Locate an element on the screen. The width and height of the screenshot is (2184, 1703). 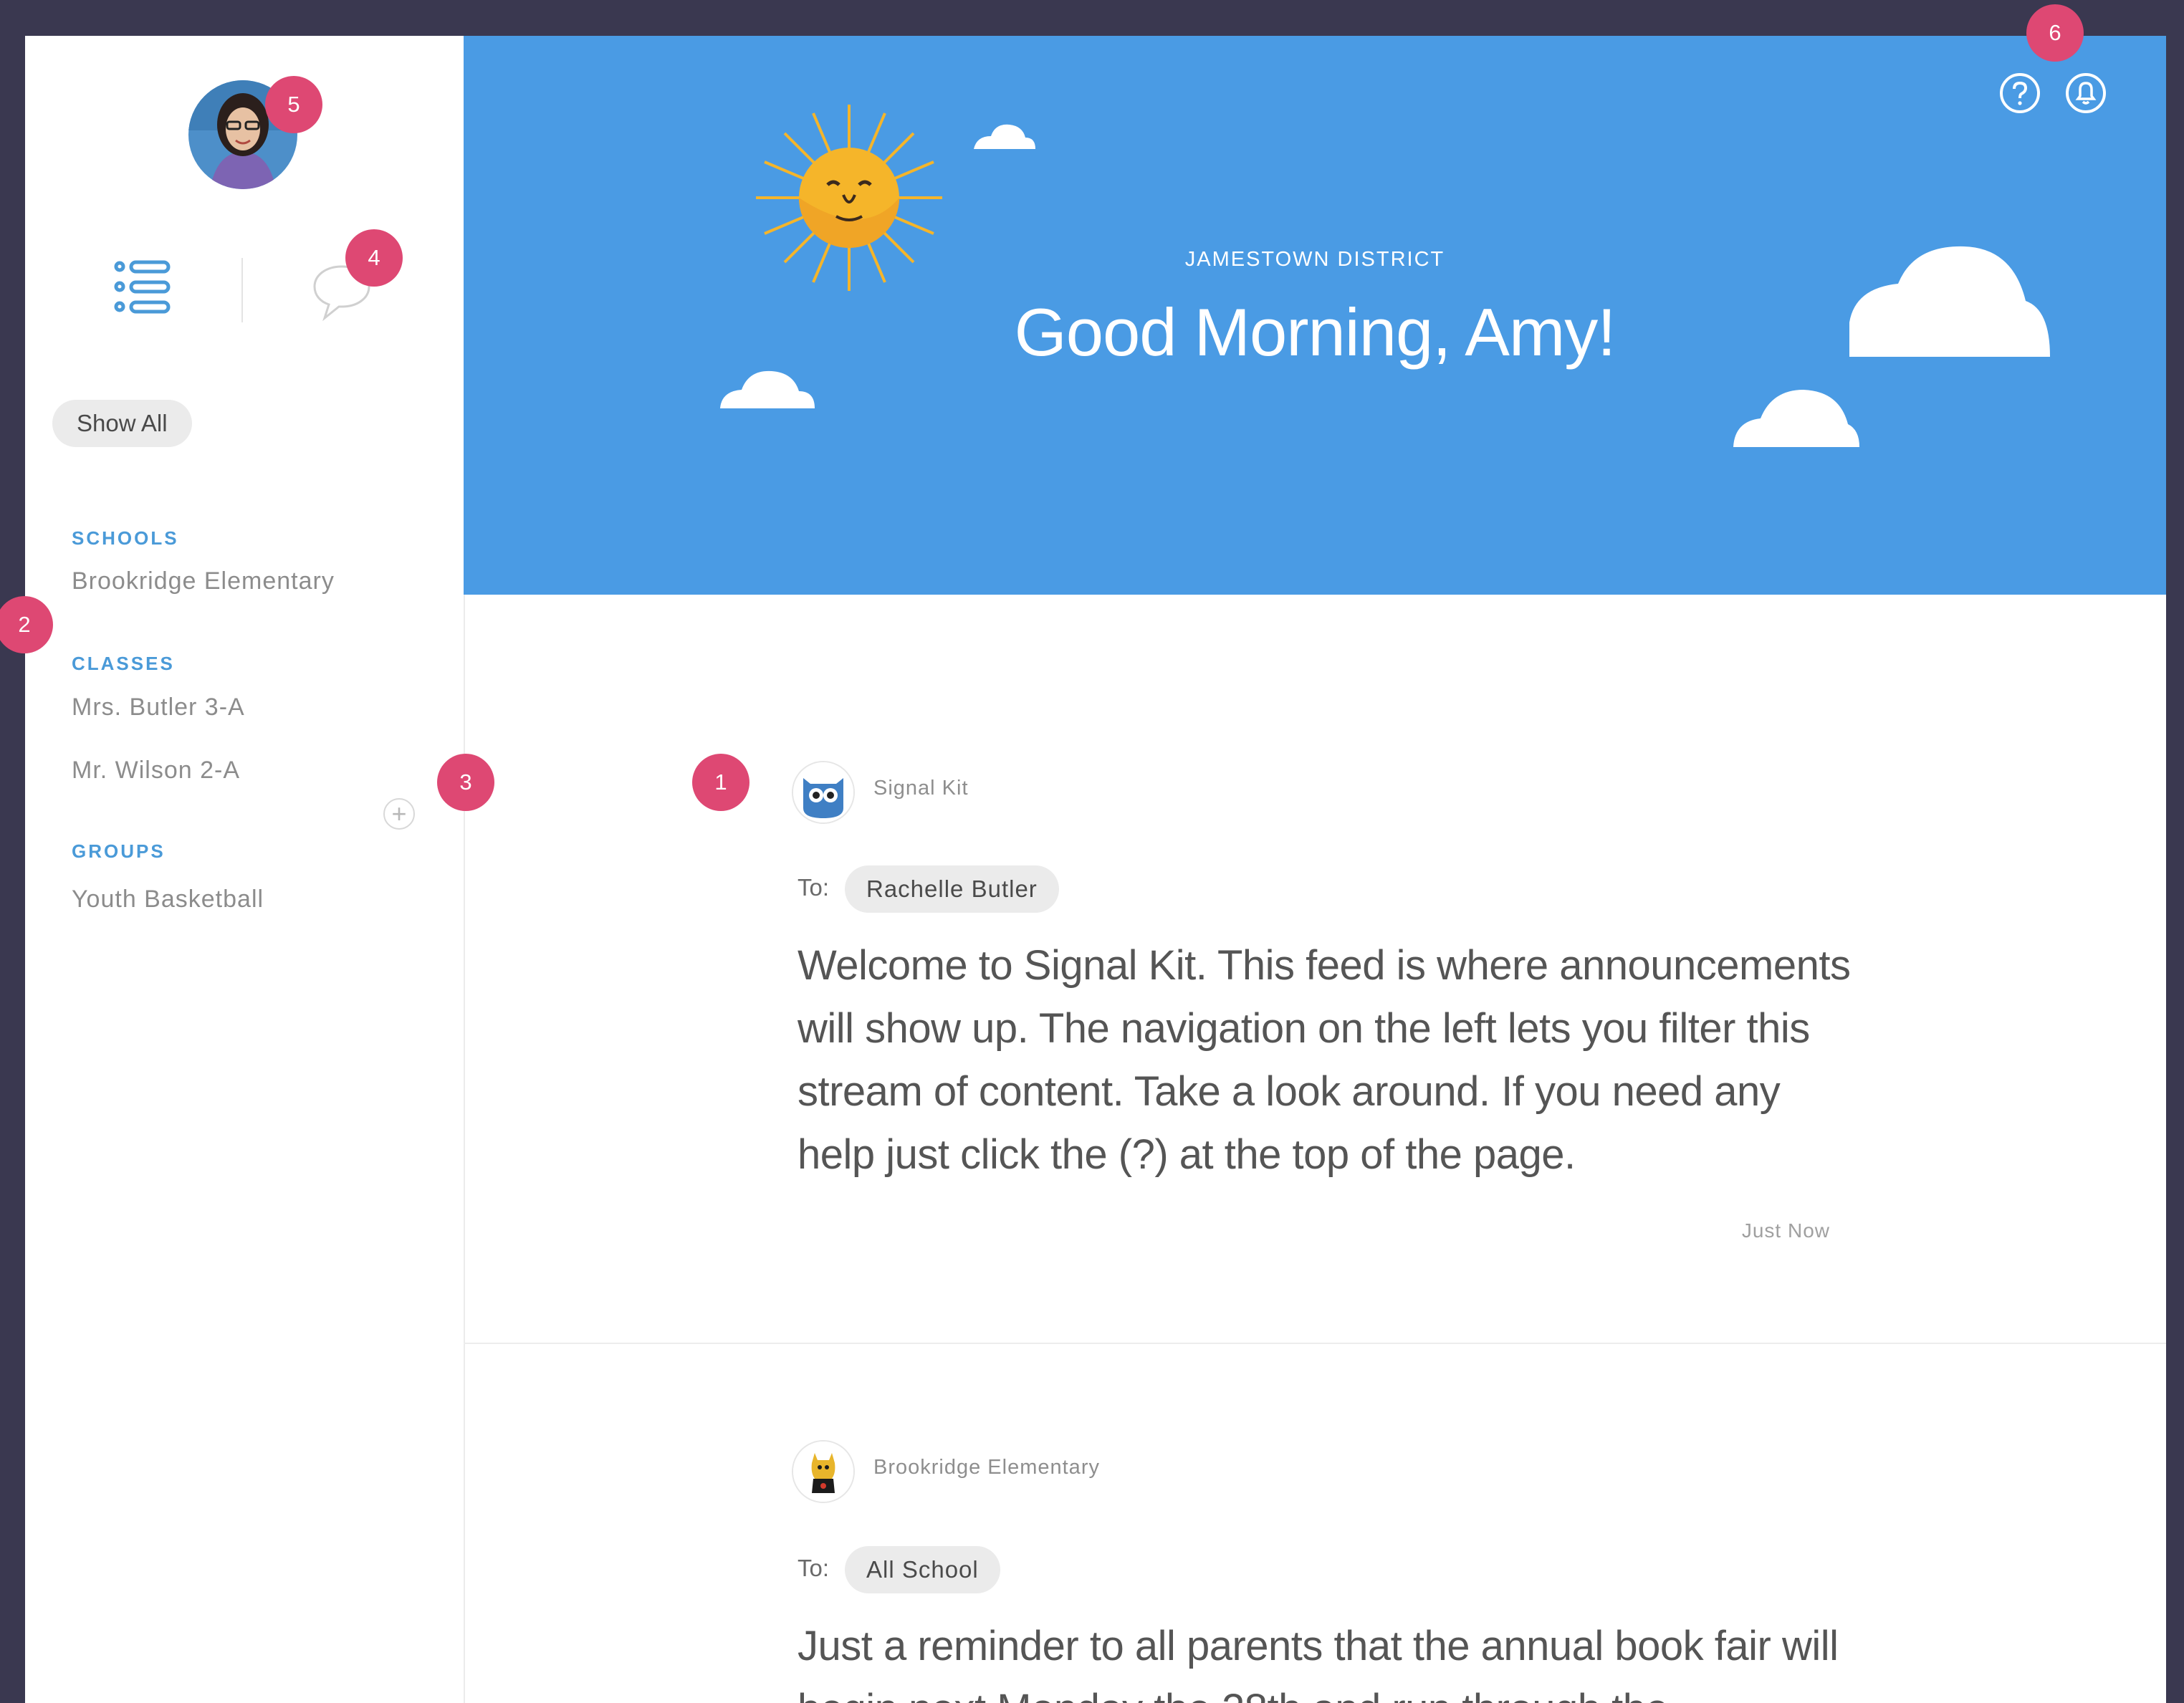
bell-icon is located at coordinates (2085, 93).